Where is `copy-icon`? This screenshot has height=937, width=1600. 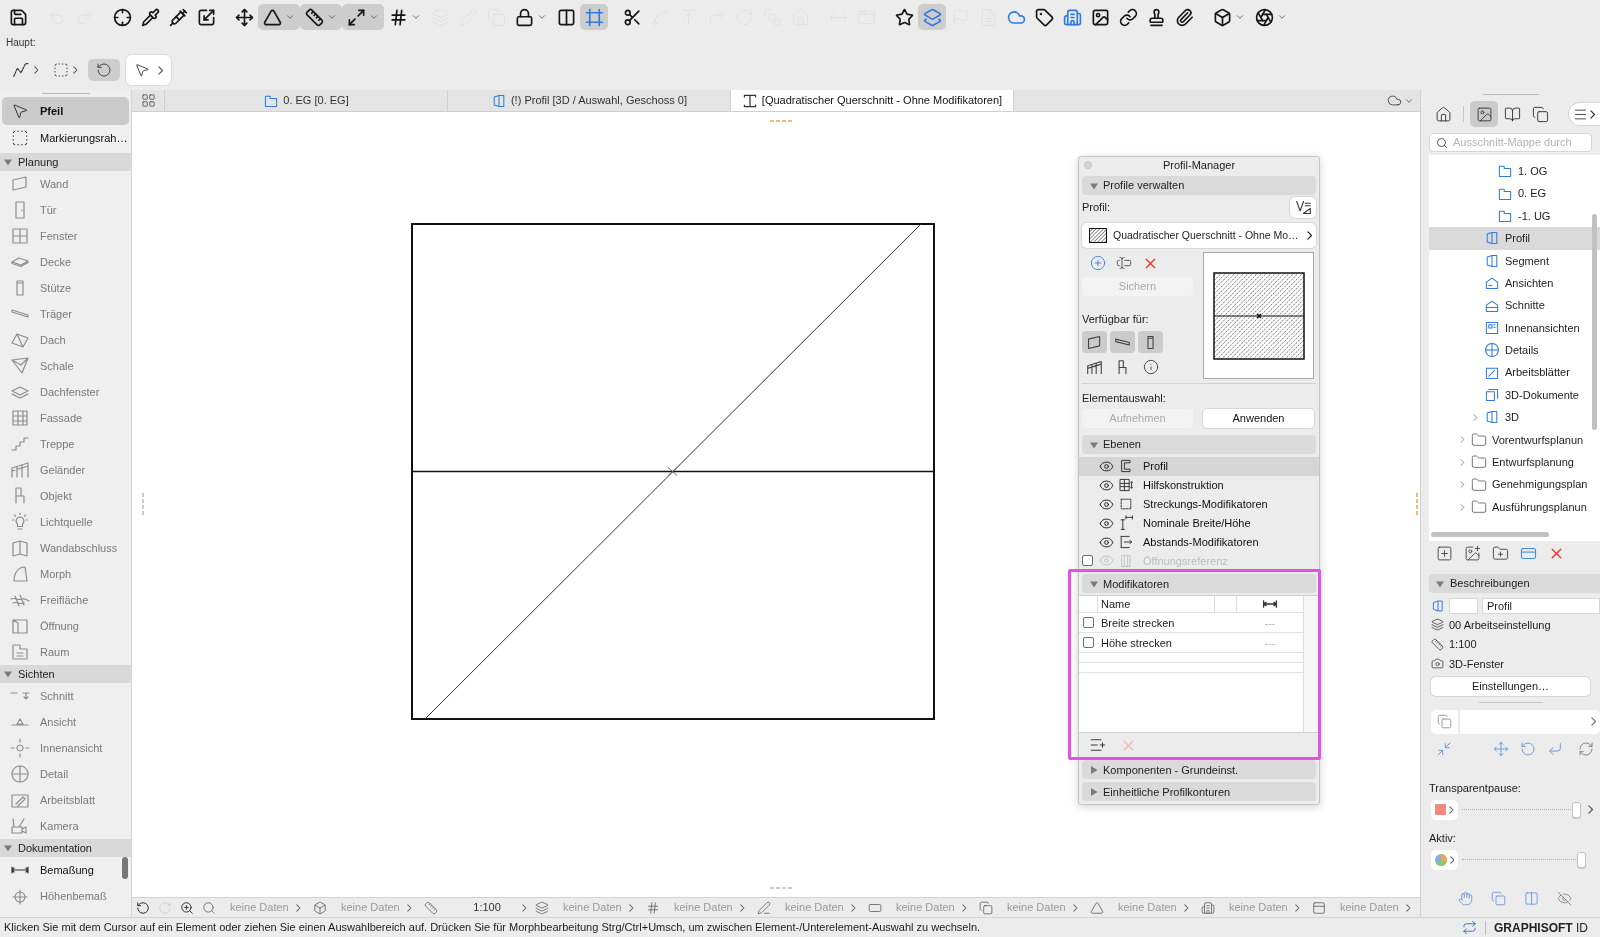 copy-icon is located at coordinates (1540, 114).